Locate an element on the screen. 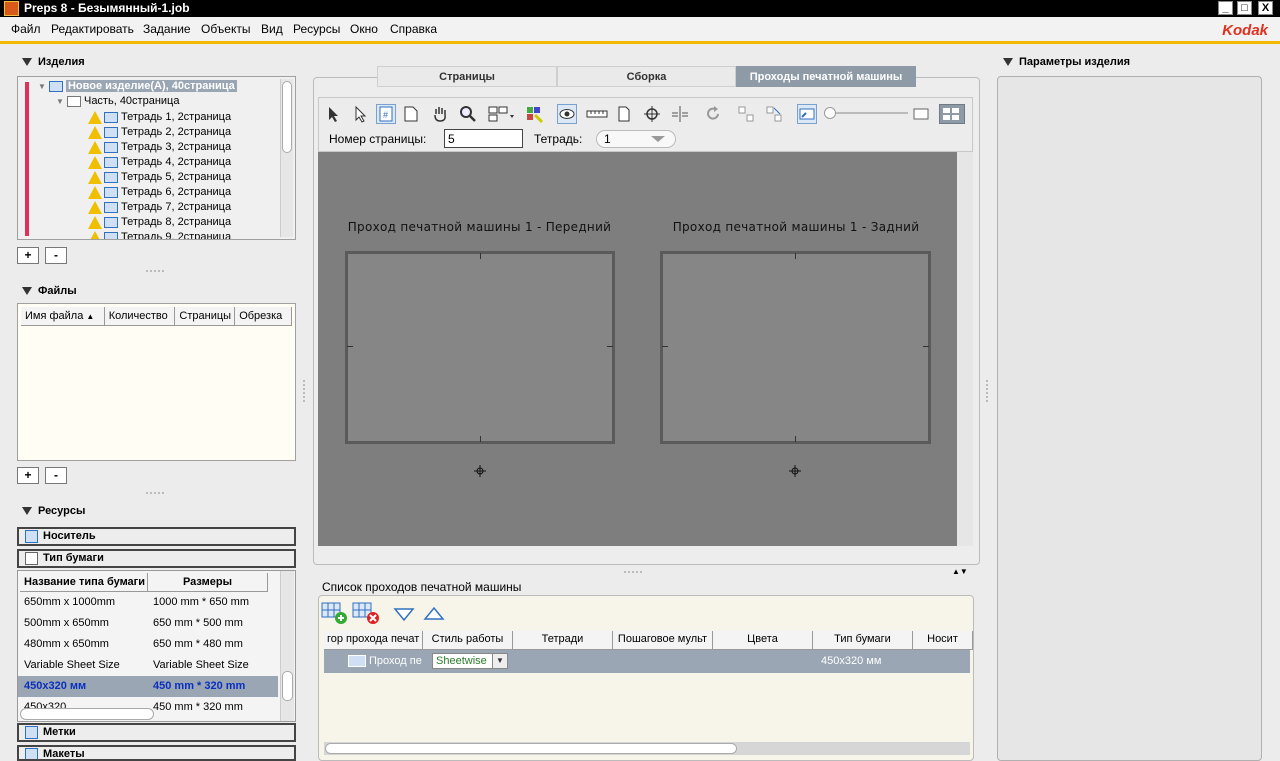  files-table: Имя файла ▲ Количество Страницы Обрезка is located at coordinates (156, 382).